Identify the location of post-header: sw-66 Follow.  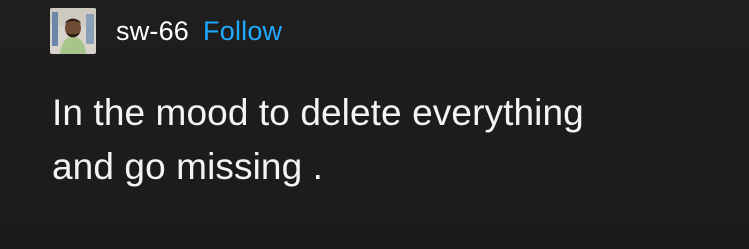
(166, 31).